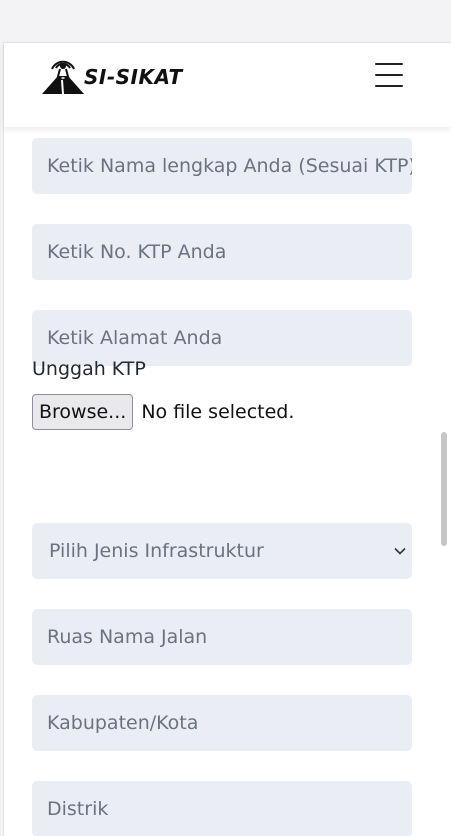  I want to click on distrik-placeholder: Distrik, so click(78, 809).